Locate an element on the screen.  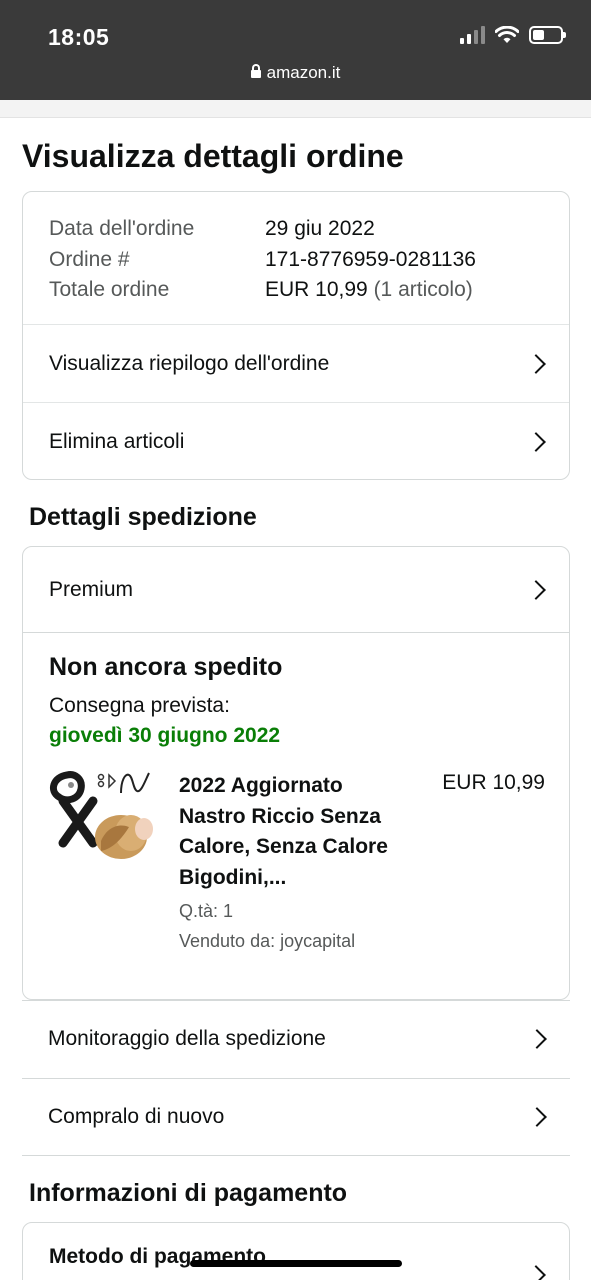
buy-again-label: Compralo di nuovo is located at coordinates (136, 1116).